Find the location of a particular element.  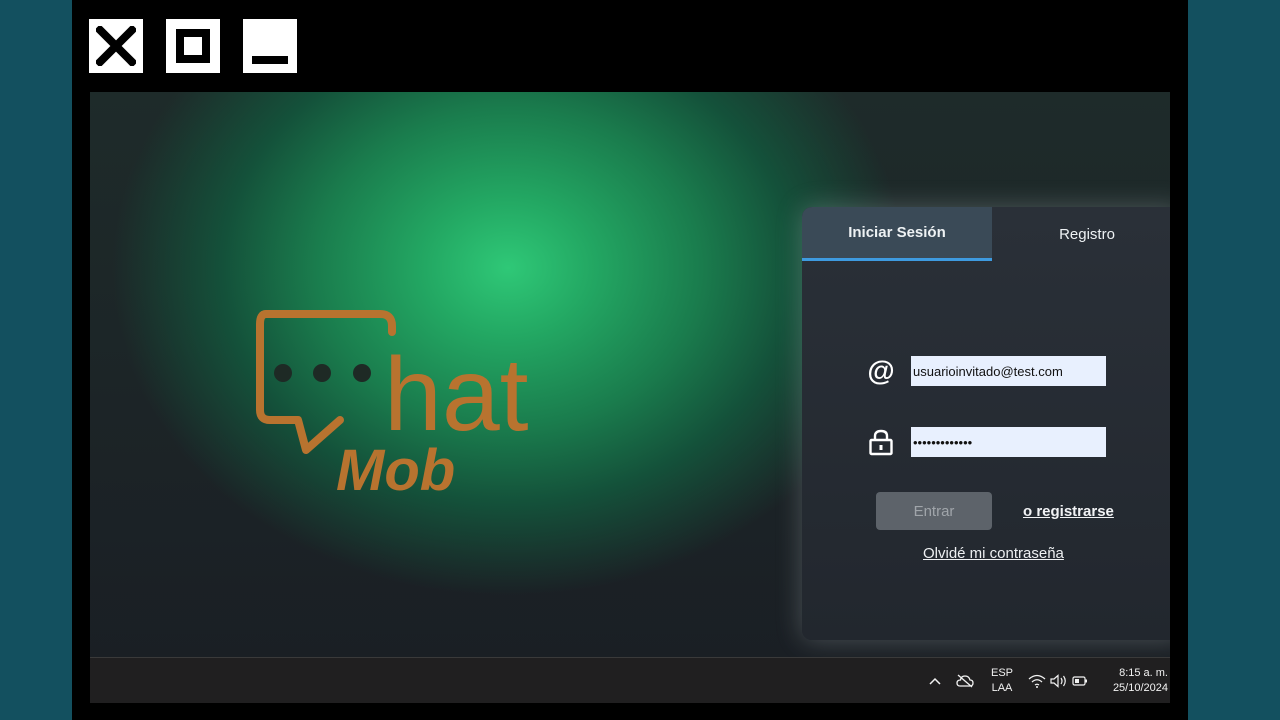

onedrive-status is located at coordinates (965, 680).